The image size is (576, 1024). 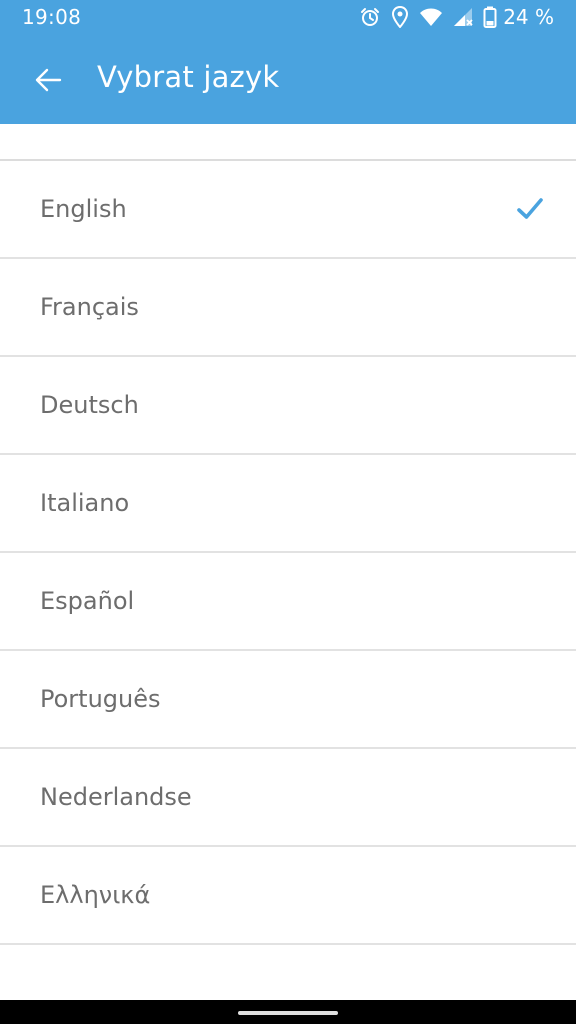 I want to click on language-label: Português, so click(x=100, y=699).